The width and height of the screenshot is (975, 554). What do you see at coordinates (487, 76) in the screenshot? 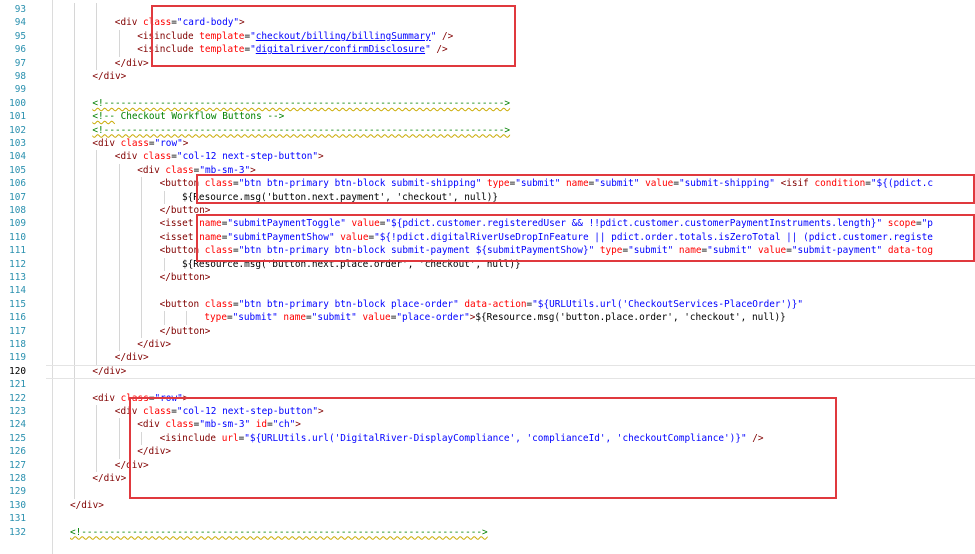
I see `code-line: 98 </div>` at bounding box center [487, 76].